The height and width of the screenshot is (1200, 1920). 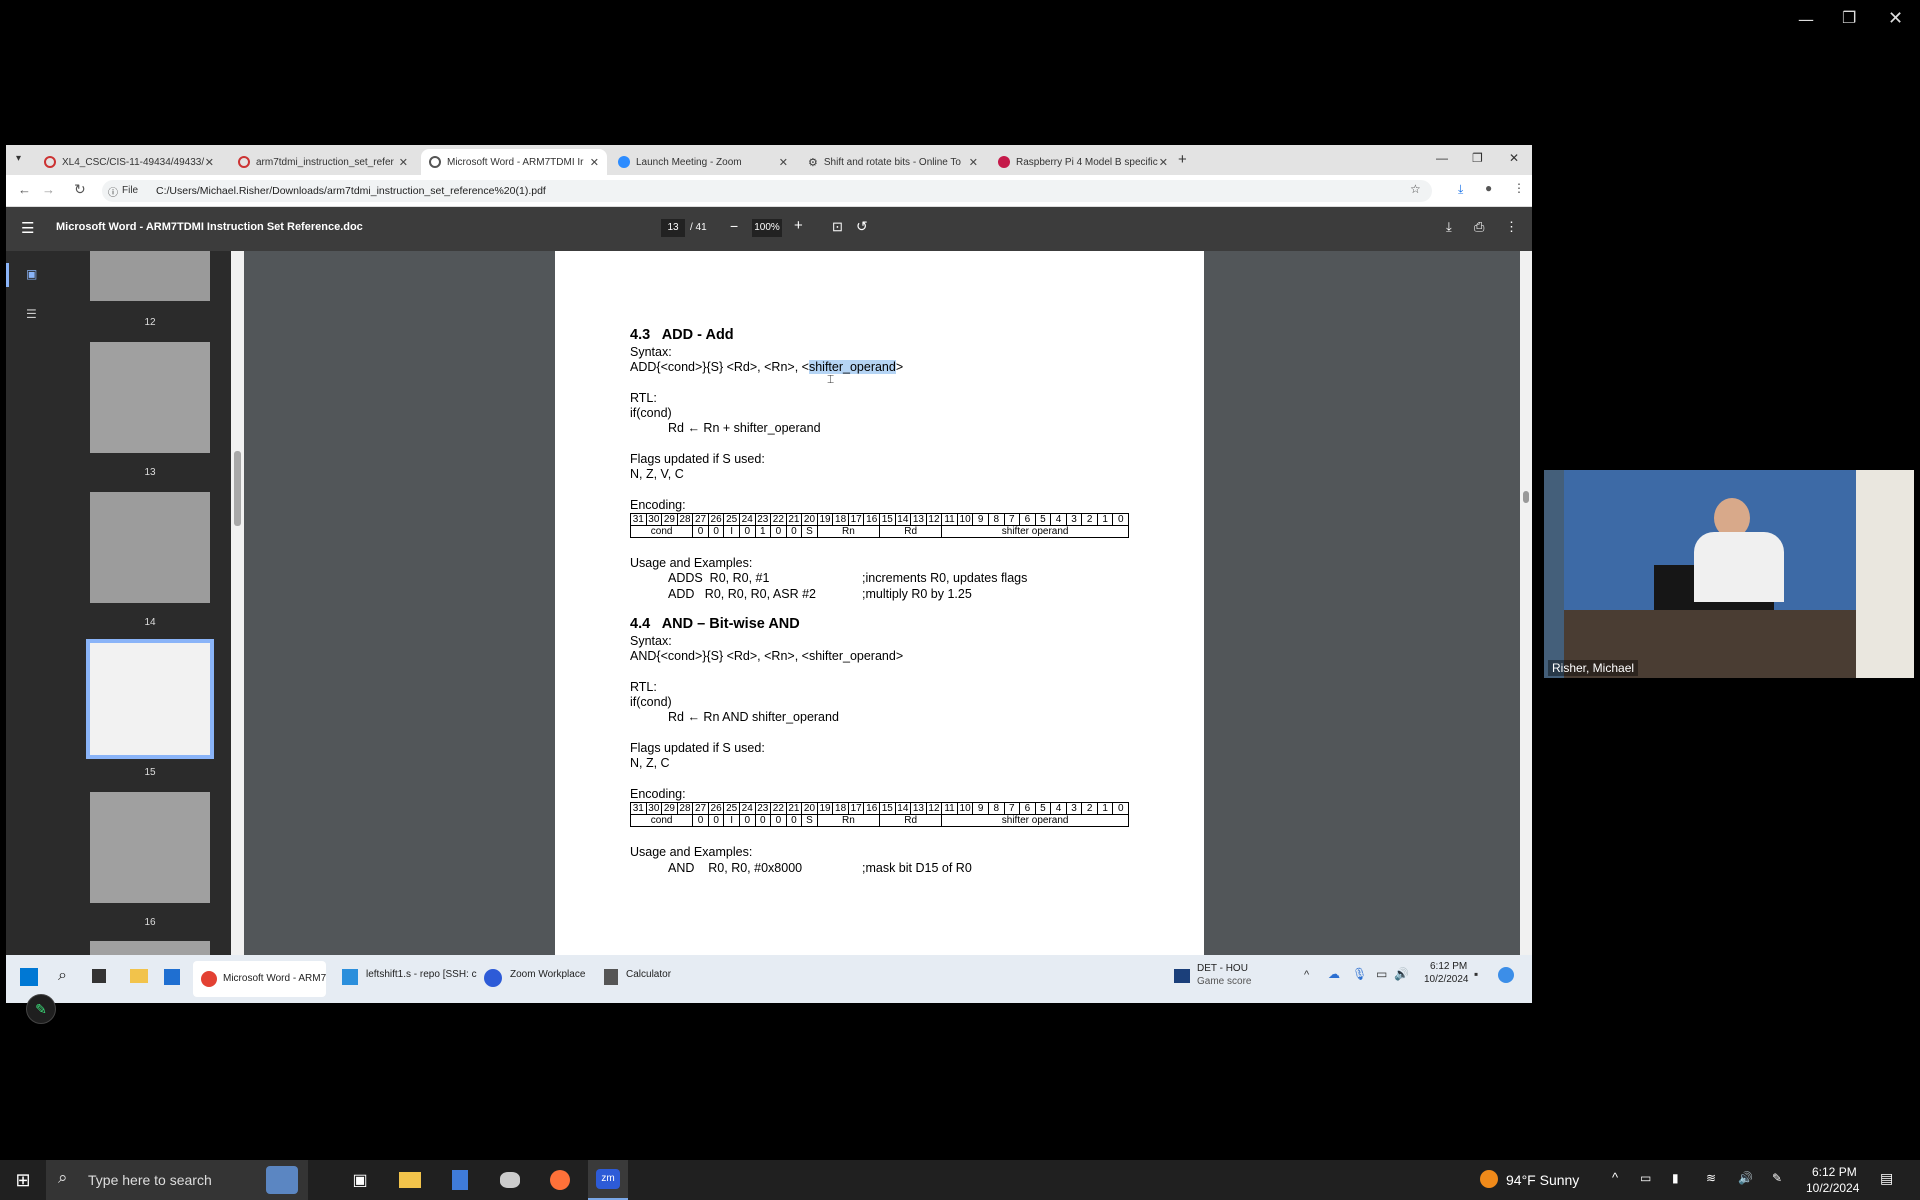 I want to click on print-icon: ⎙, so click(x=1479, y=227).